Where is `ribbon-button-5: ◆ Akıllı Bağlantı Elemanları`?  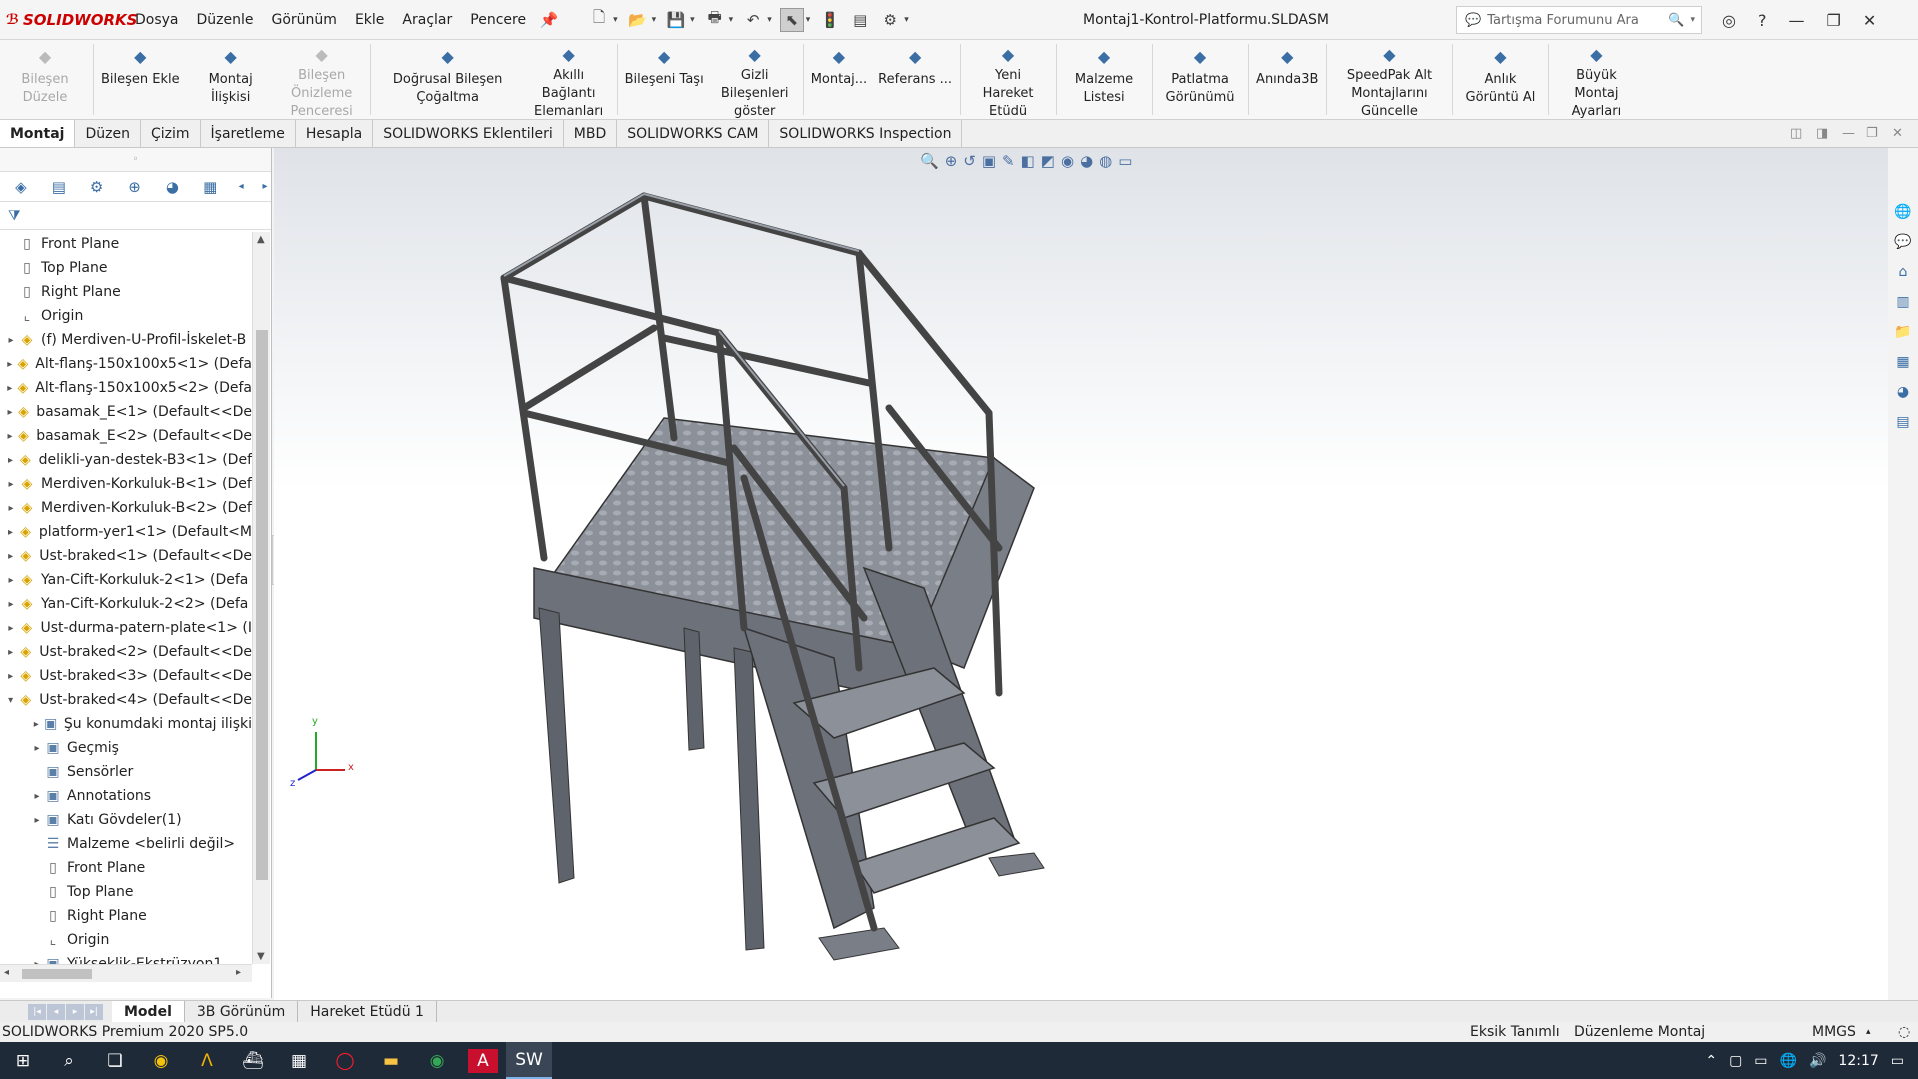
ribbon-button-5: ◆ Akıllı Bağlantı Elemanları is located at coordinates (569, 80).